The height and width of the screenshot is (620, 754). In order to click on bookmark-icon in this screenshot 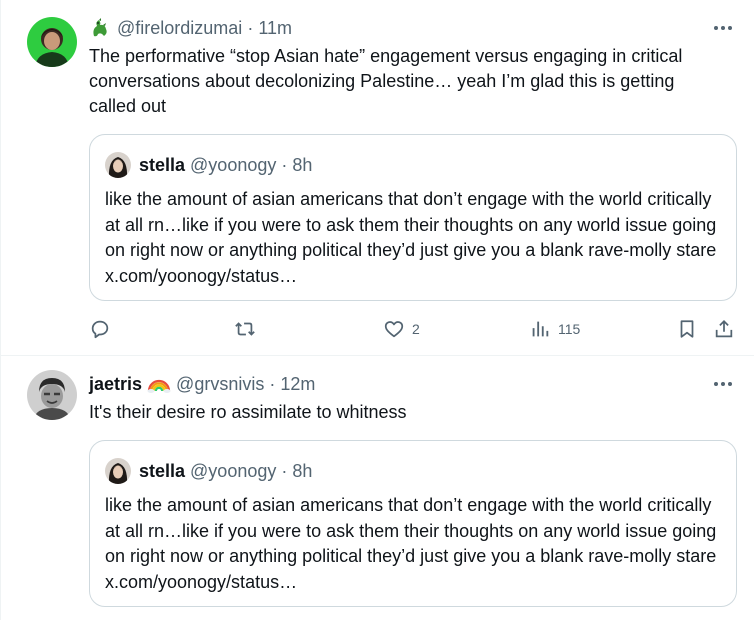, I will do `click(687, 329)`.